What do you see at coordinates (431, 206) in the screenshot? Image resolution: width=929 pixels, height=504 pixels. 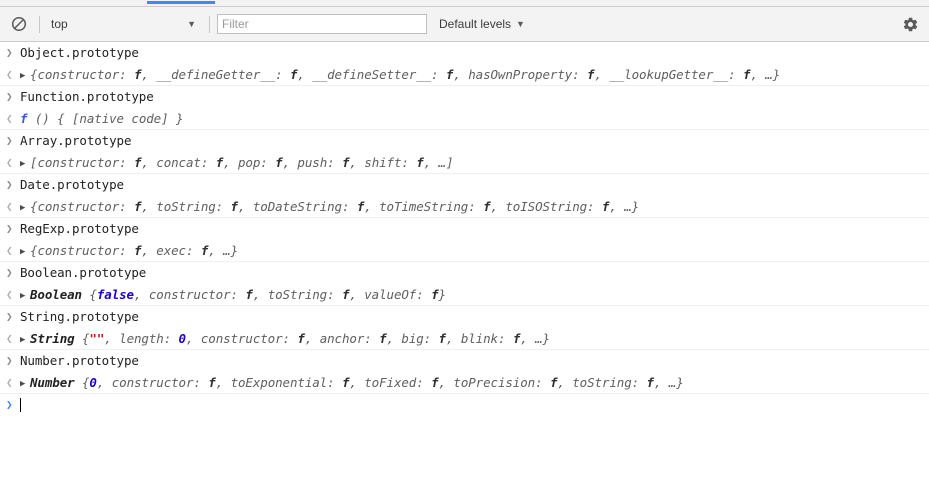 I see `result-token-key: toTimeString:` at bounding box center [431, 206].